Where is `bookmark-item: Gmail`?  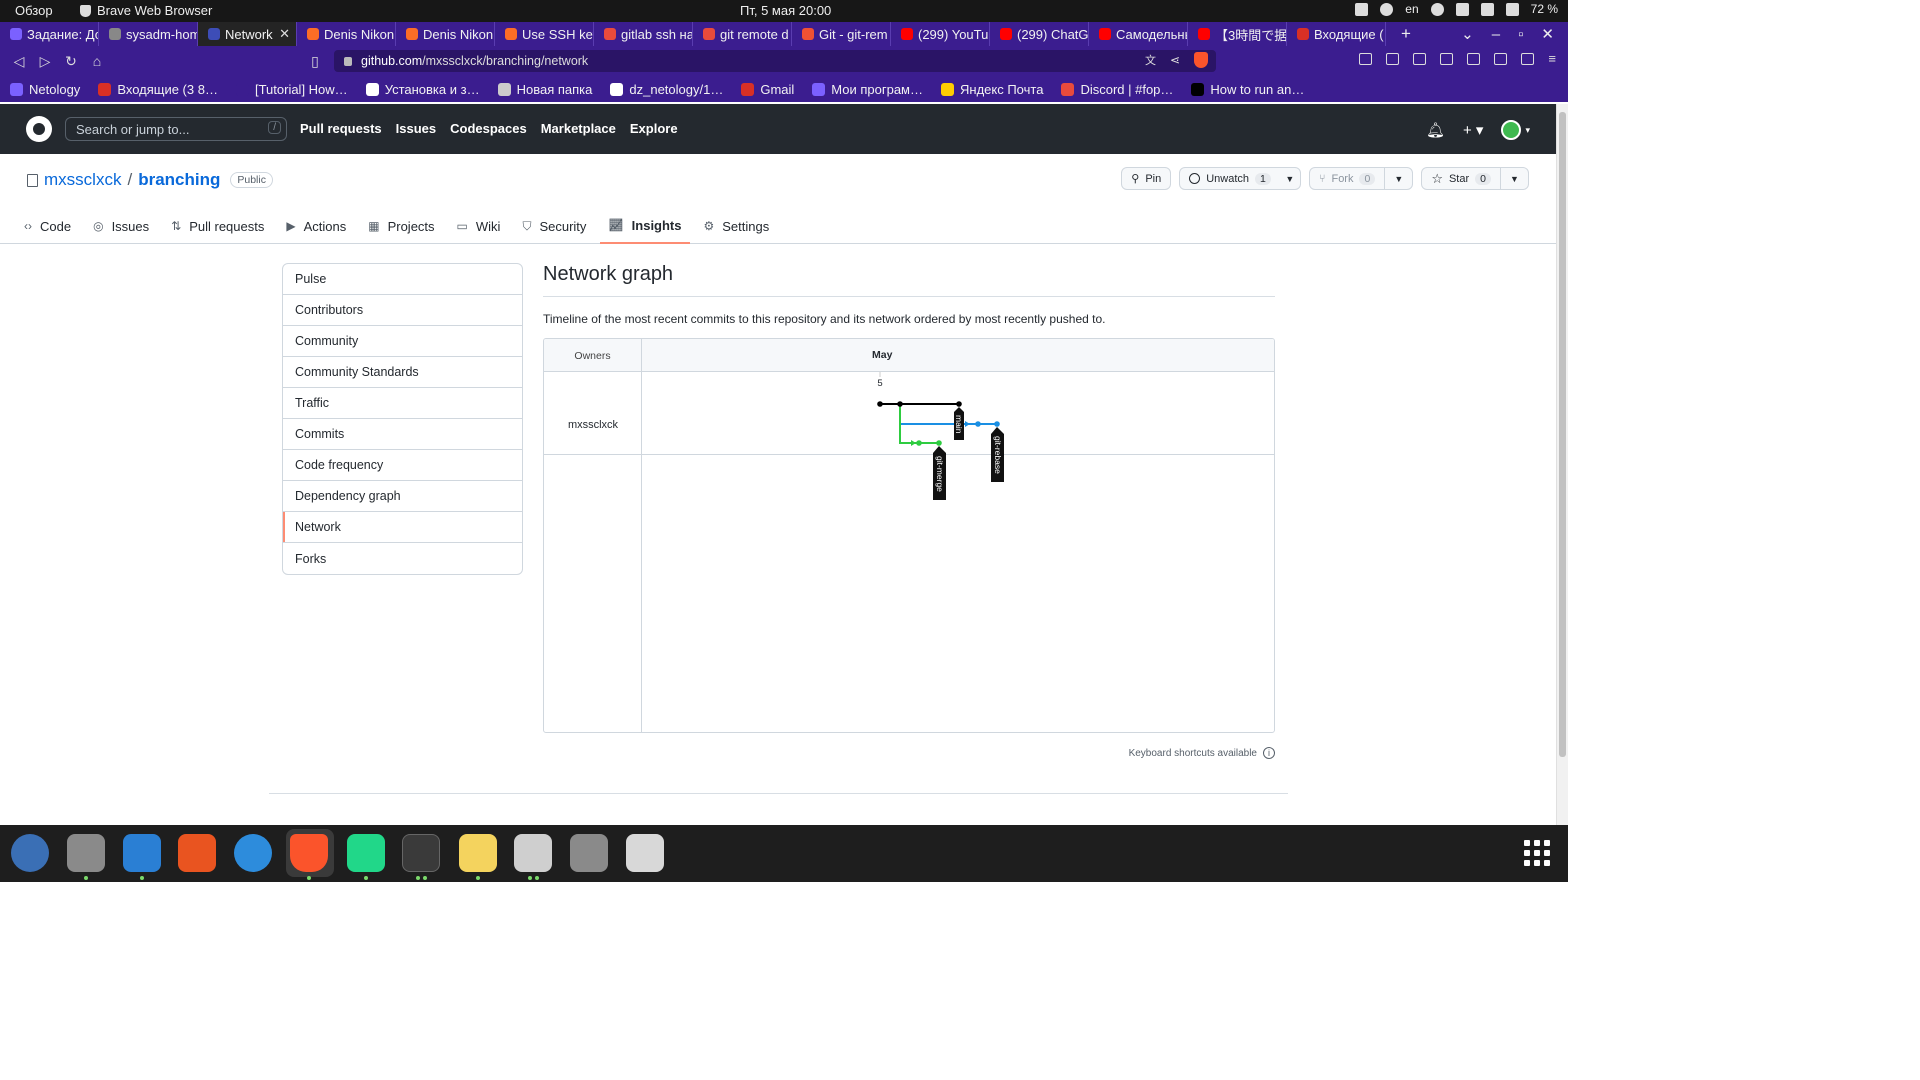 bookmark-item: Gmail is located at coordinates (767, 89).